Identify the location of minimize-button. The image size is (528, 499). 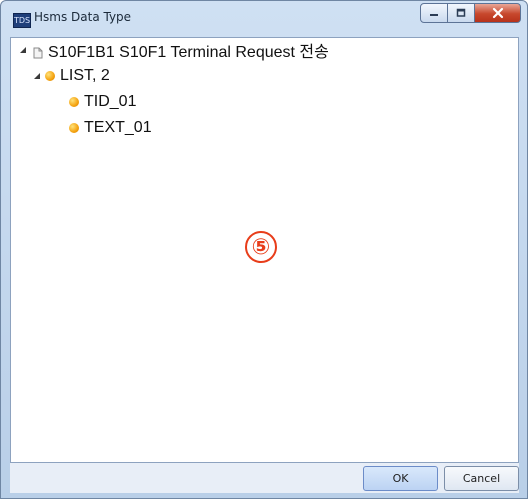
(434, 13).